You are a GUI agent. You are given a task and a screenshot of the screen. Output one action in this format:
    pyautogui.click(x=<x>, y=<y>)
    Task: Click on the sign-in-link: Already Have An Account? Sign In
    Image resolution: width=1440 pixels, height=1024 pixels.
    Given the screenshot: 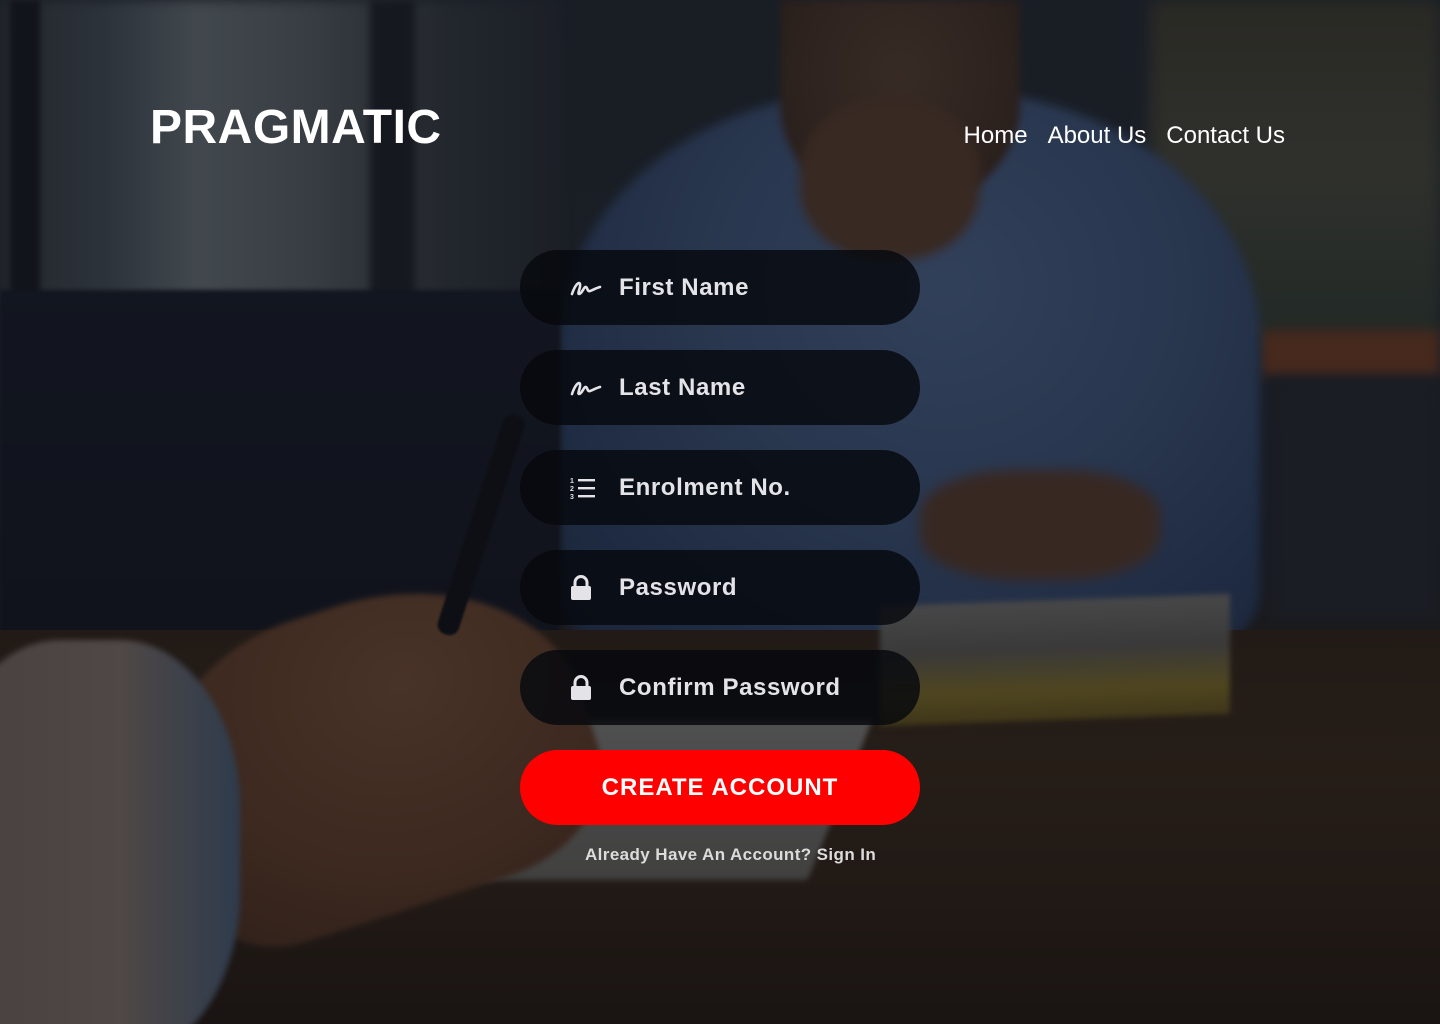 What is the action you would take?
    pyautogui.click(x=730, y=855)
    